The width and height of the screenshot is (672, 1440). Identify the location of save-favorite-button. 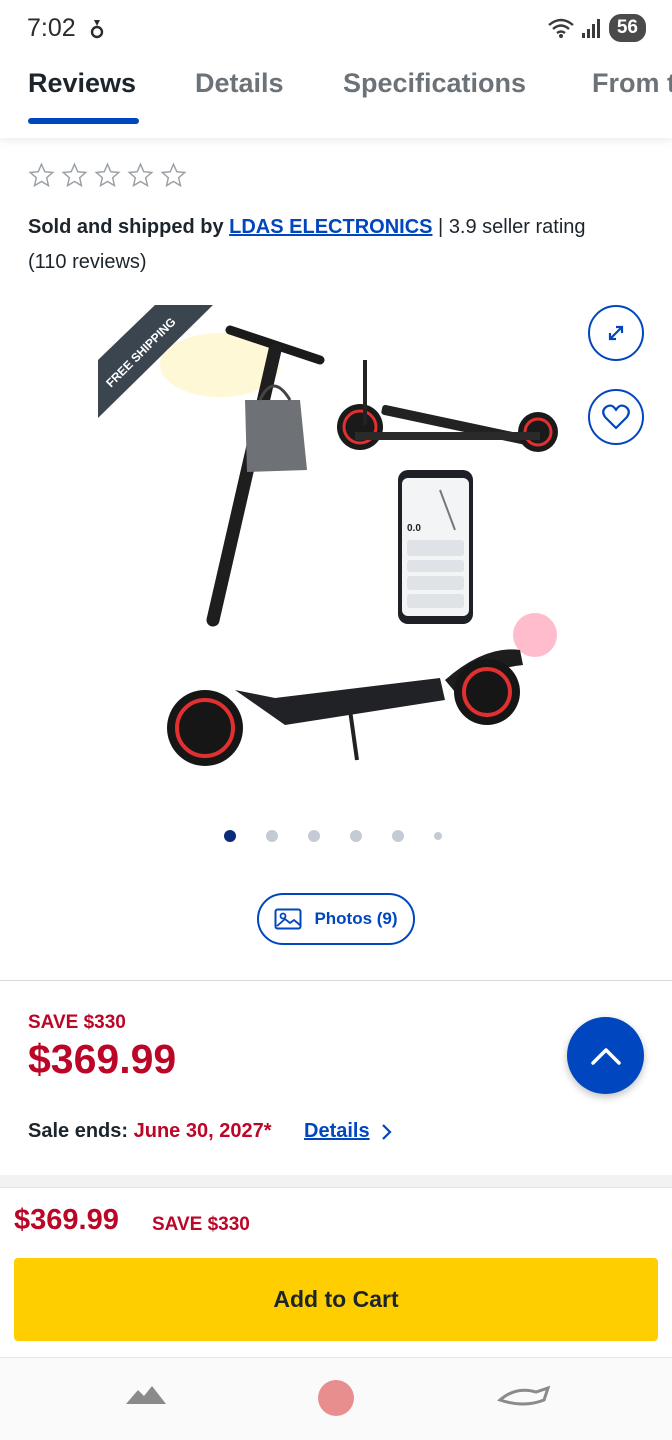
(616, 417).